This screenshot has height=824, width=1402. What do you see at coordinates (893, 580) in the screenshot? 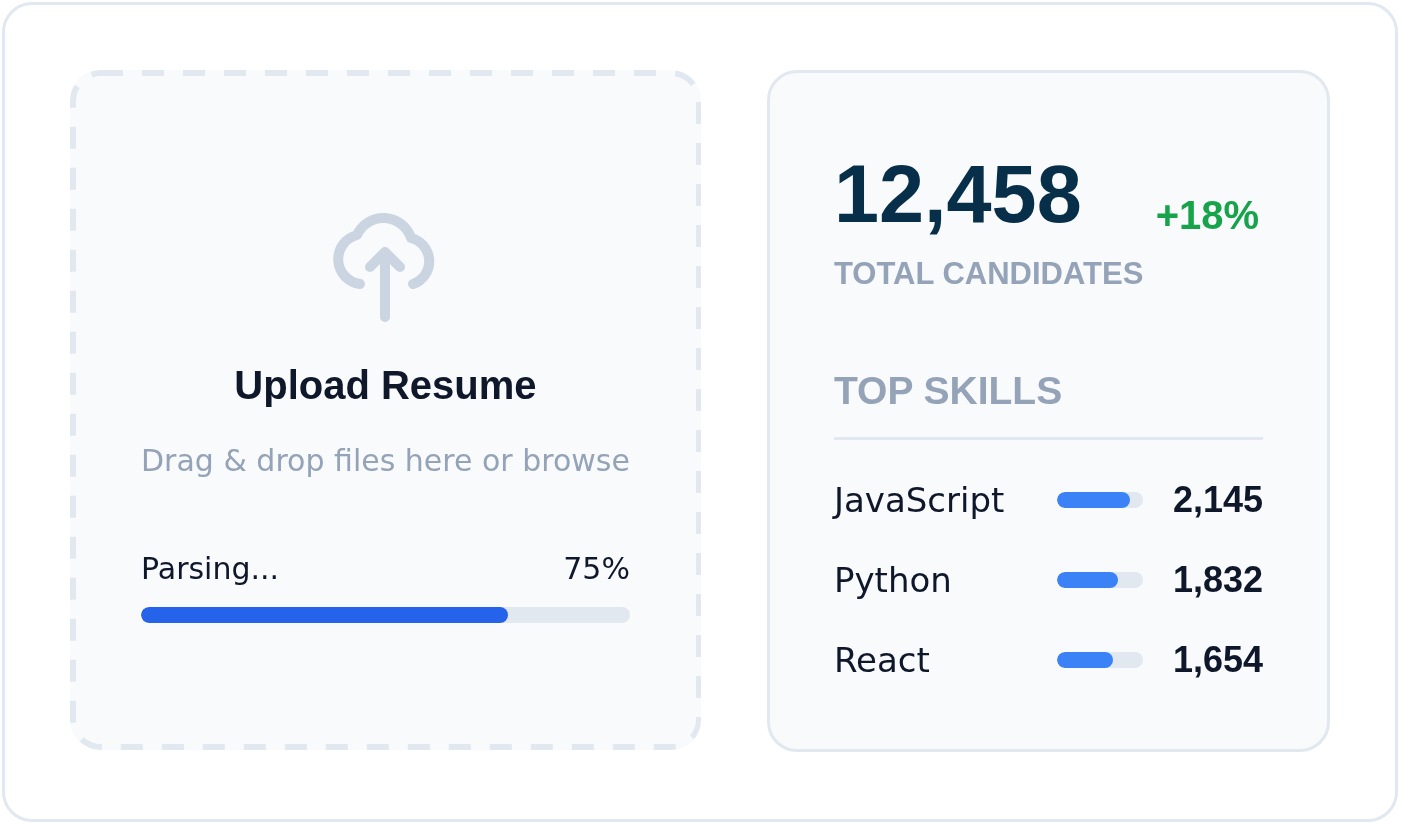
I see `skill-name: Python` at bounding box center [893, 580].